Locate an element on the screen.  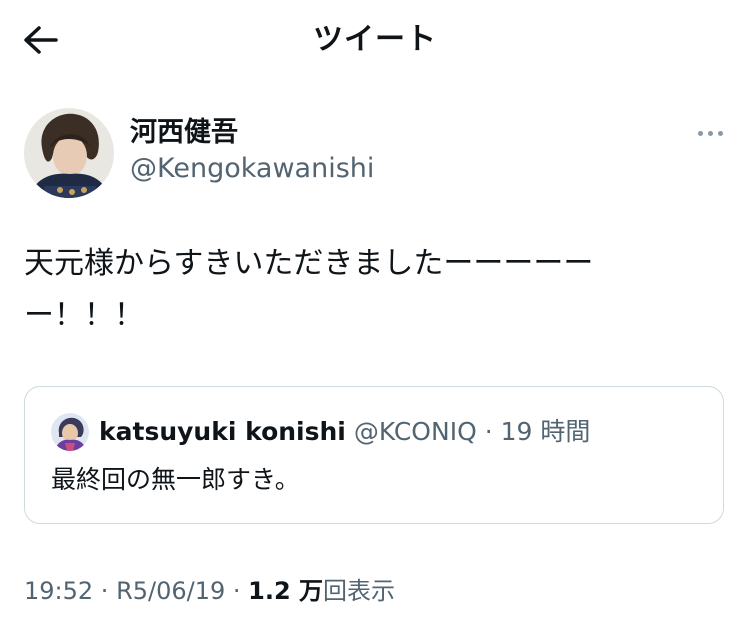
tweet-meta: 19:52 · R5/06/19 · 1.2 万回表示 is located at coordinates (209, 591).